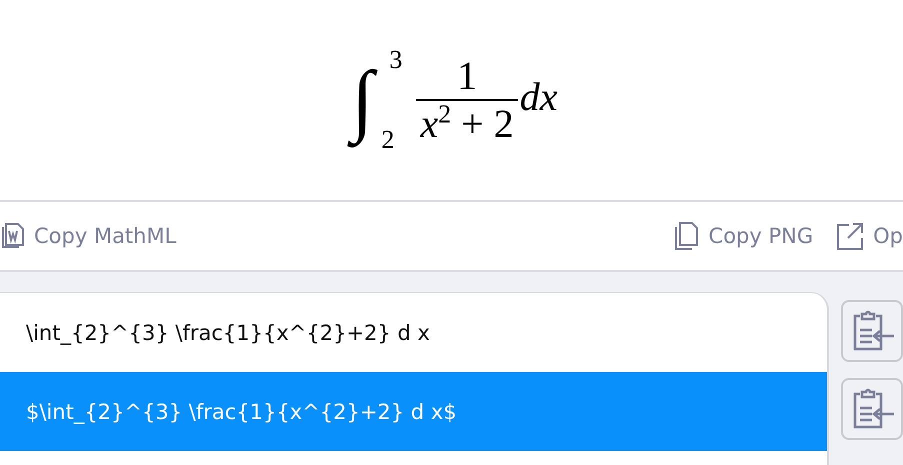 This screenshot has width=903, height=465. What do you see at coordinates (466, 124) in the screenshot?
I see `denominator: x$^{2}$ + 2` at bounding box center [466, 124].